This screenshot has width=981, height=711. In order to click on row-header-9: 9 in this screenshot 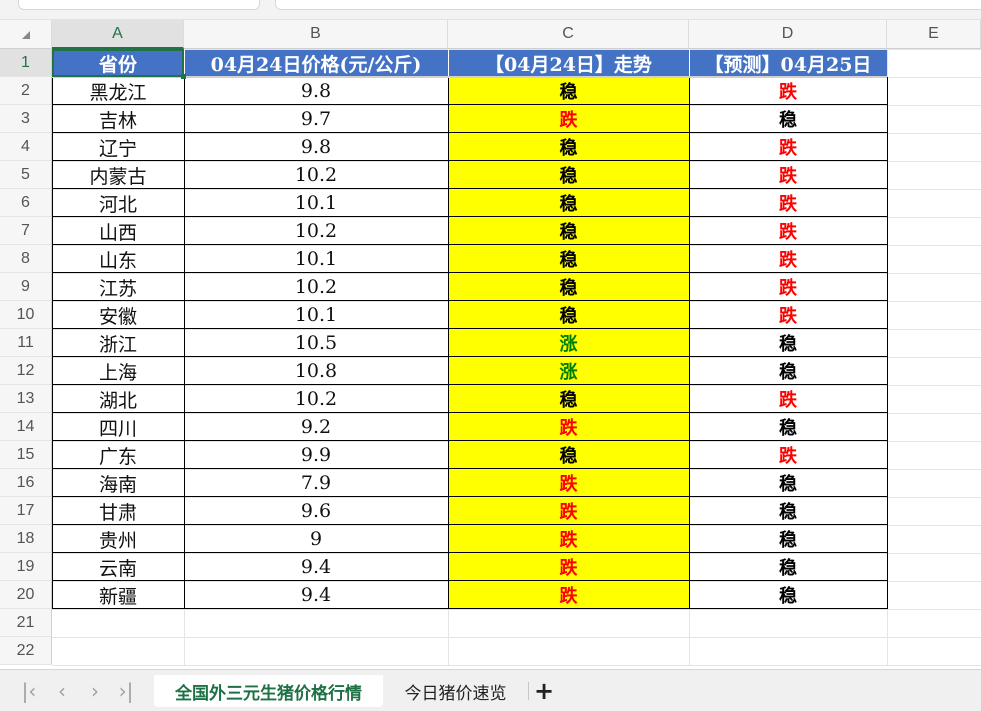, I will do `click(26, 287)`.